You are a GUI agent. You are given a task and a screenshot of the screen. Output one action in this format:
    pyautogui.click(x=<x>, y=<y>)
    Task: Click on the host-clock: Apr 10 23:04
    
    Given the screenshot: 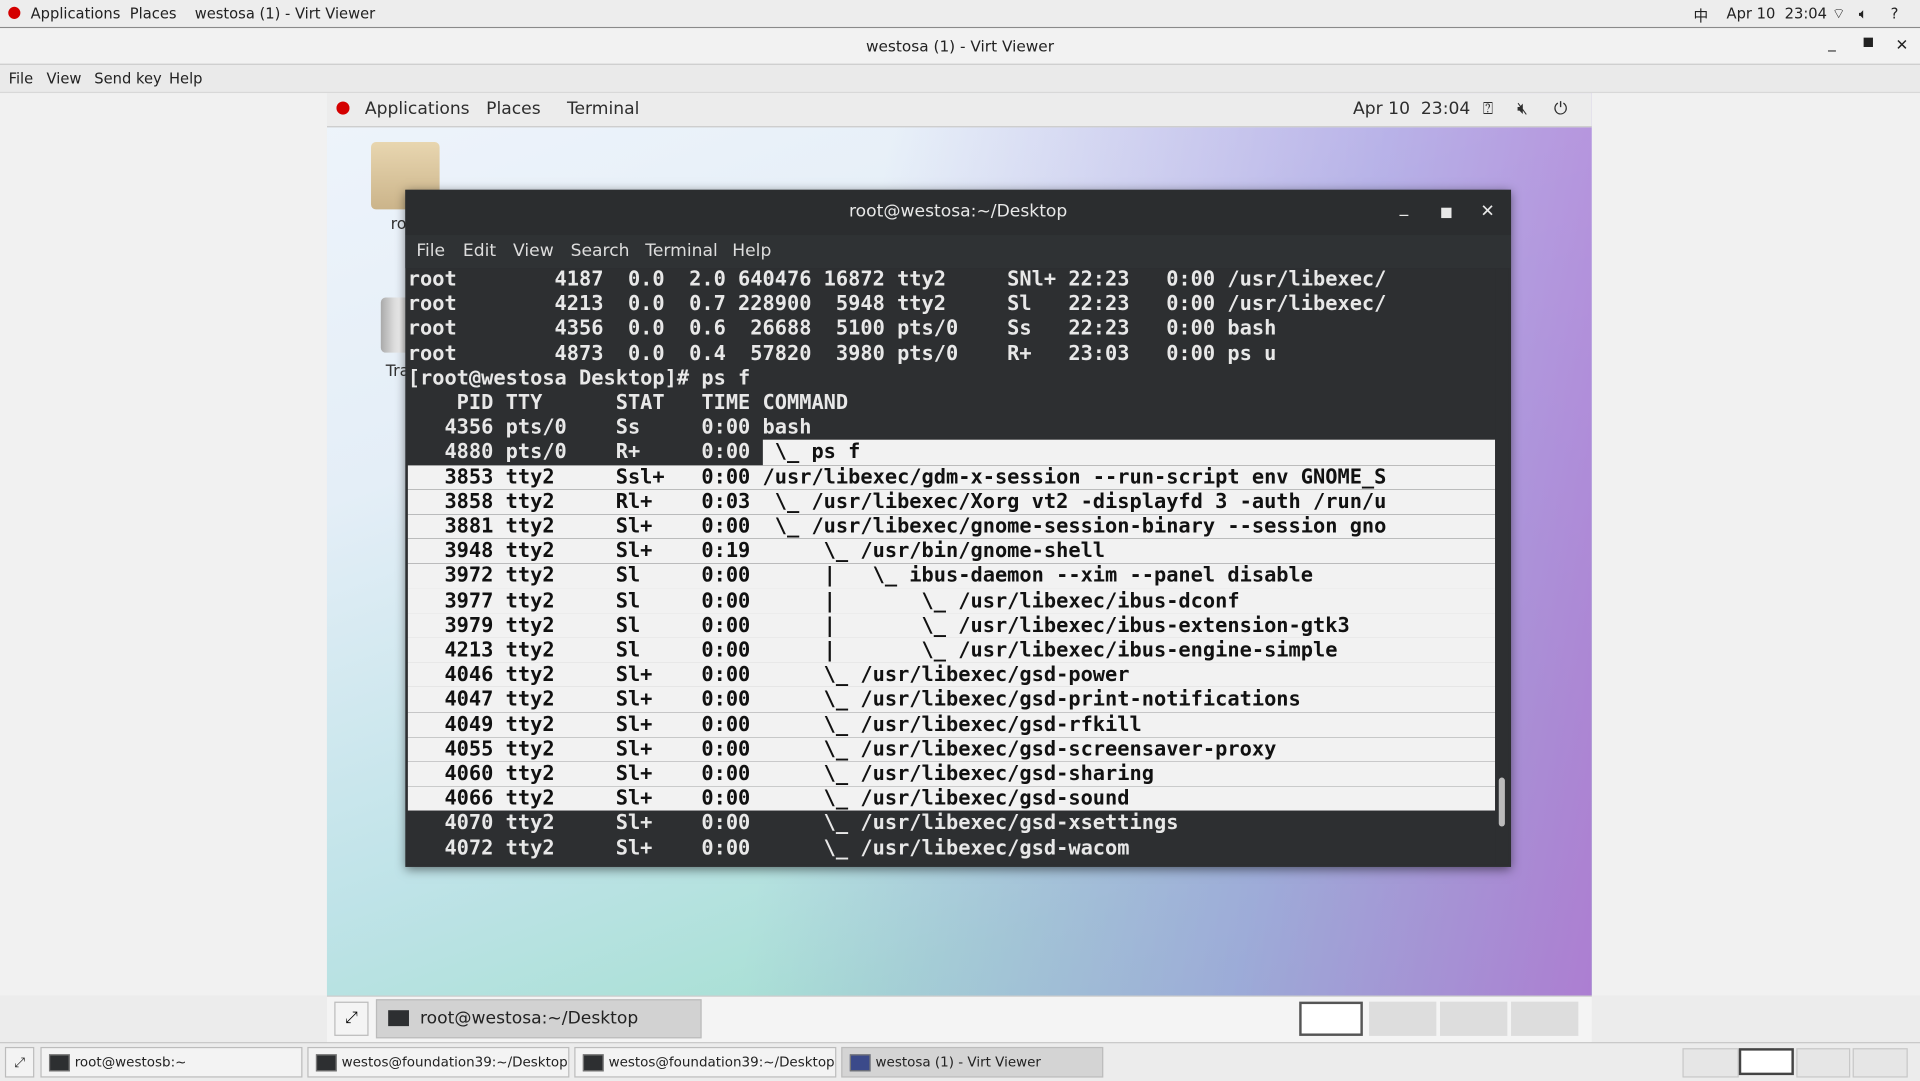 What is the action you would take?
    pyautogui.click(x=1777, y=13)
    